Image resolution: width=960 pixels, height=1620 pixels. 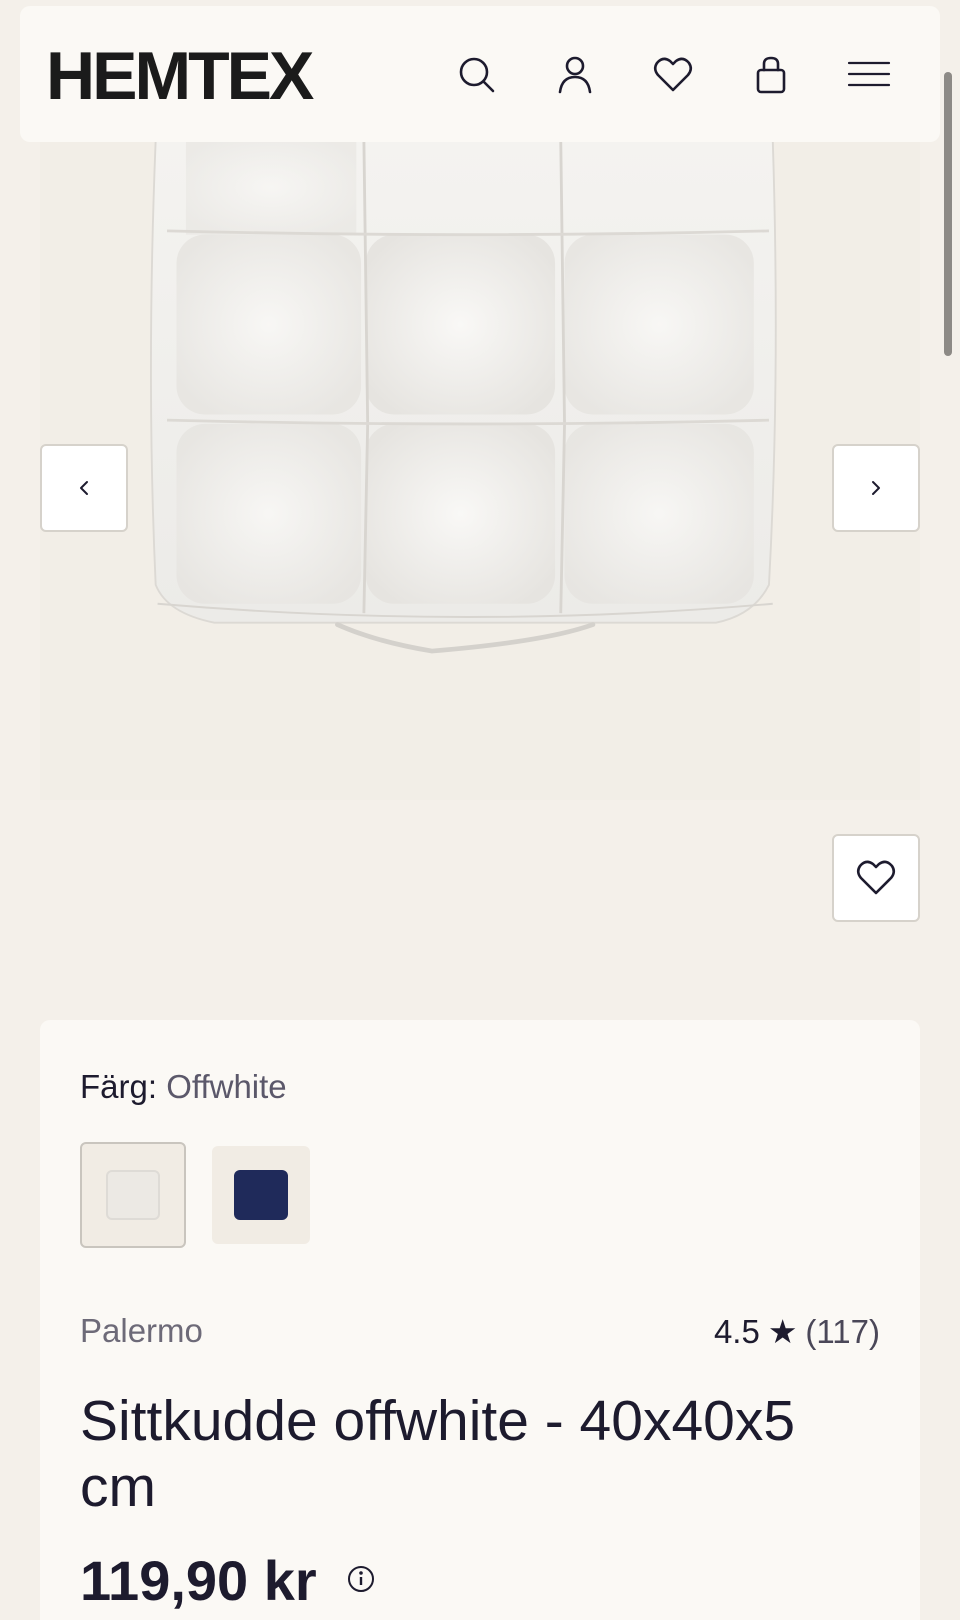 I want to click on price-info-button, so click(x=361, y=1579).